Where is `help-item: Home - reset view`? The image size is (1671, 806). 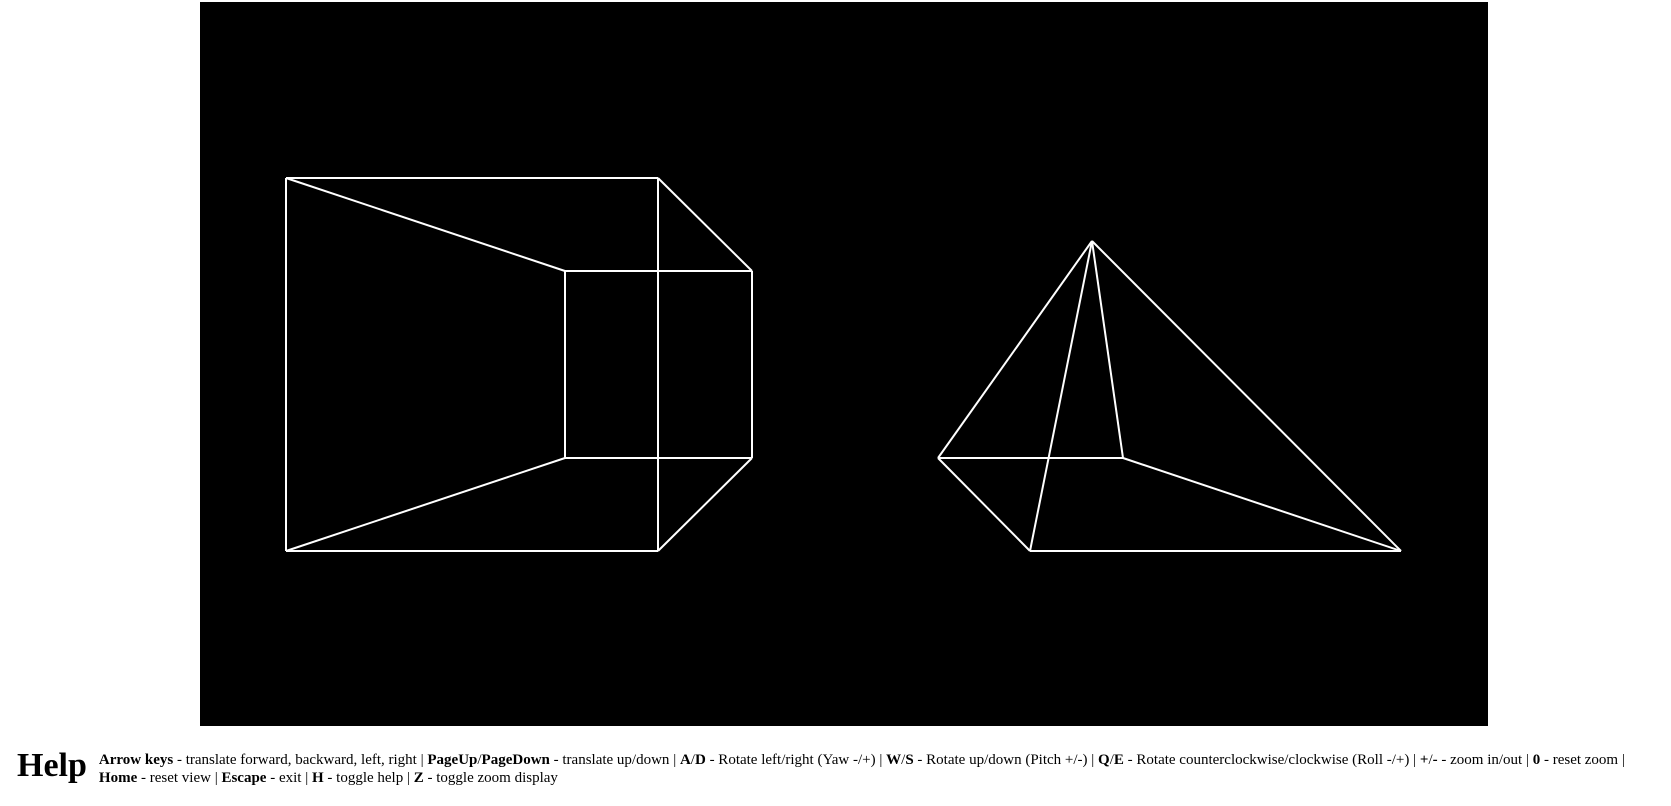 help-item: Home - reset view is located at coordinates (155, 778).